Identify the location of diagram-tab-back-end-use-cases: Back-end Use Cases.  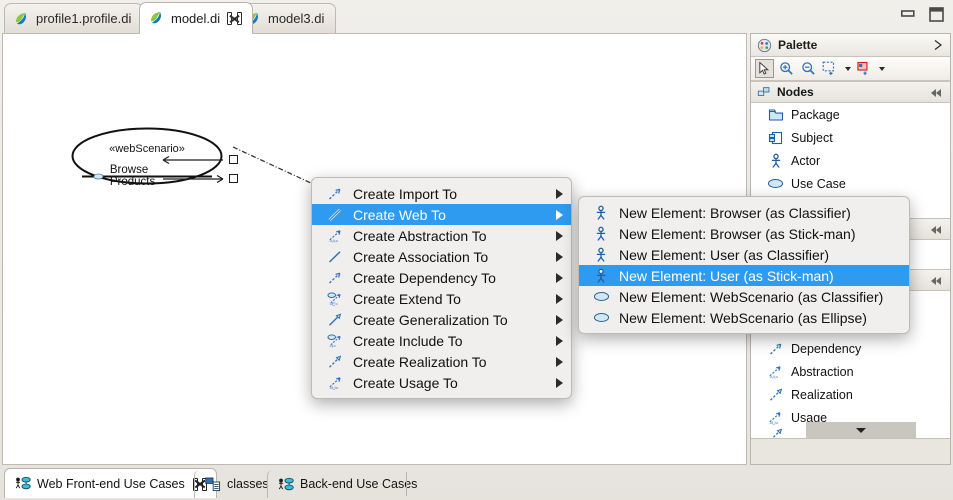
(347, 484).